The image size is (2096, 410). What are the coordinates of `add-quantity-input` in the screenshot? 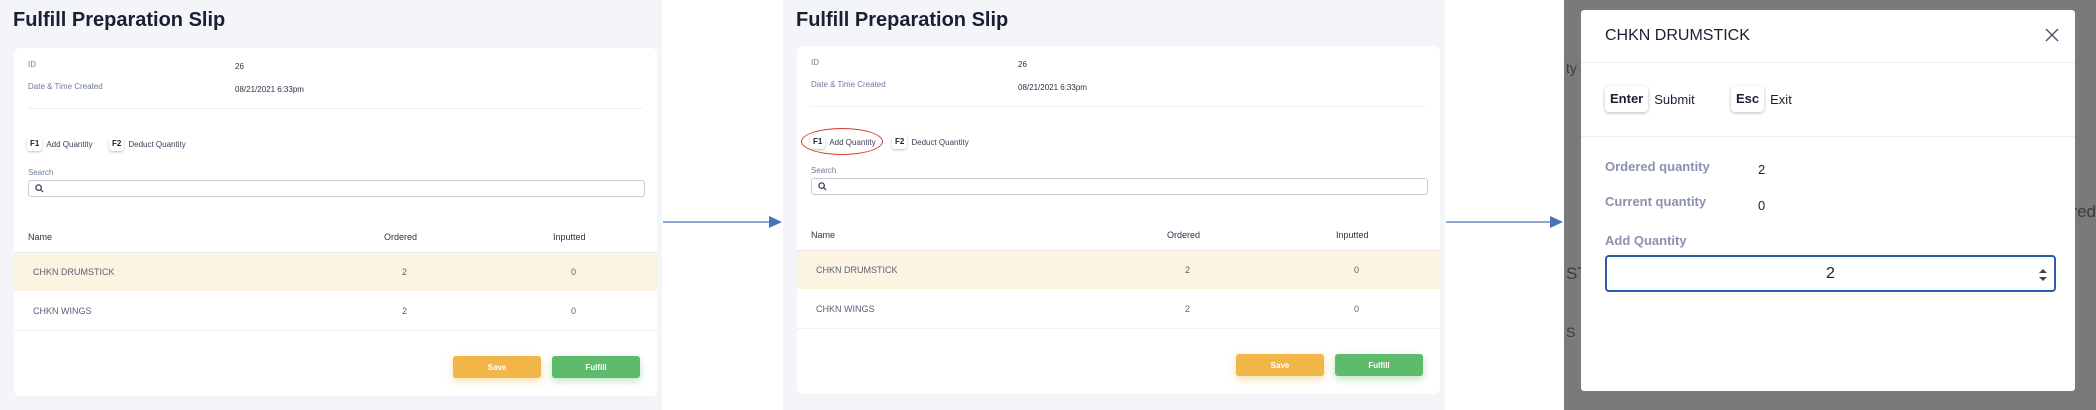 It's located at (1830, 273).